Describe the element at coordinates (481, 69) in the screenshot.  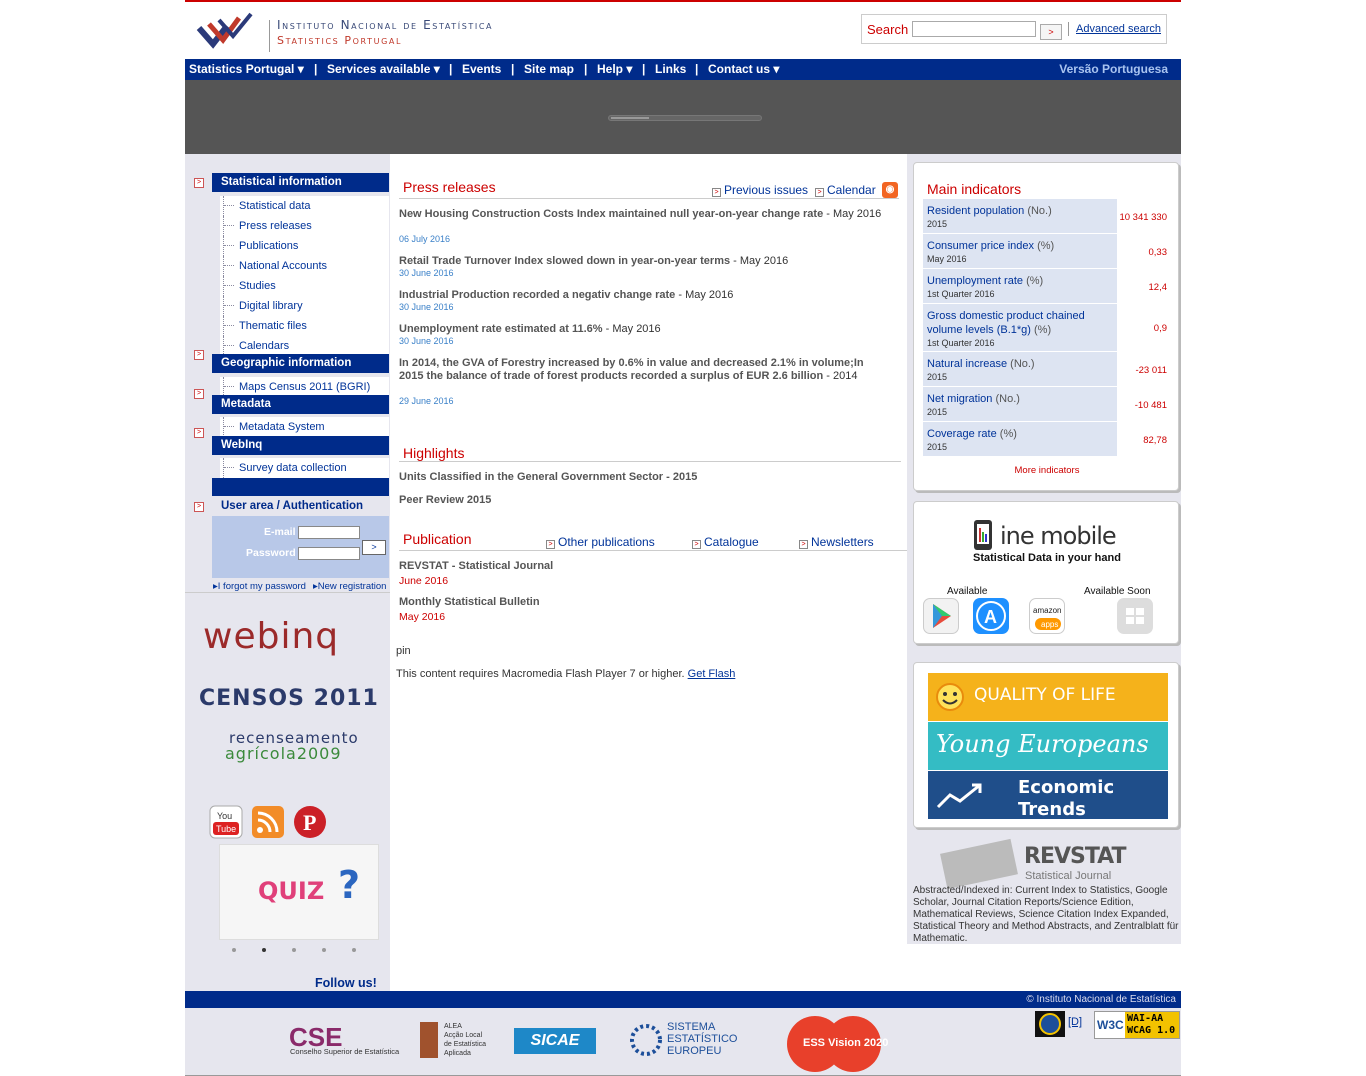
I see `nav-events: Events` at that location.